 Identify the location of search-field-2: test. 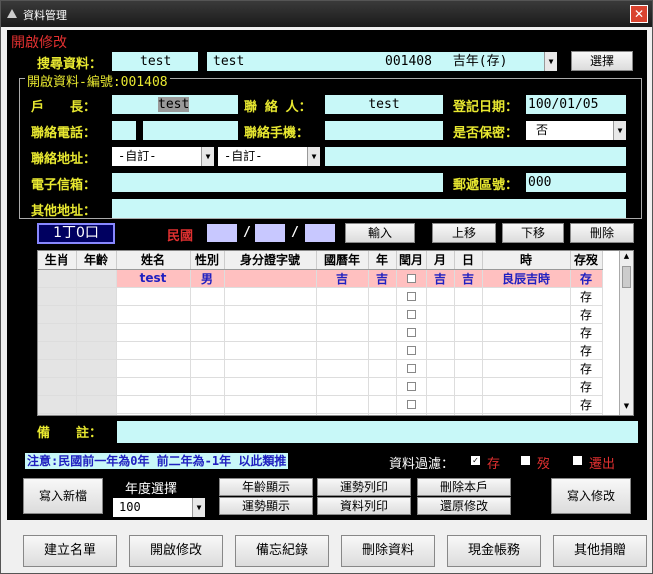
(291, 61).